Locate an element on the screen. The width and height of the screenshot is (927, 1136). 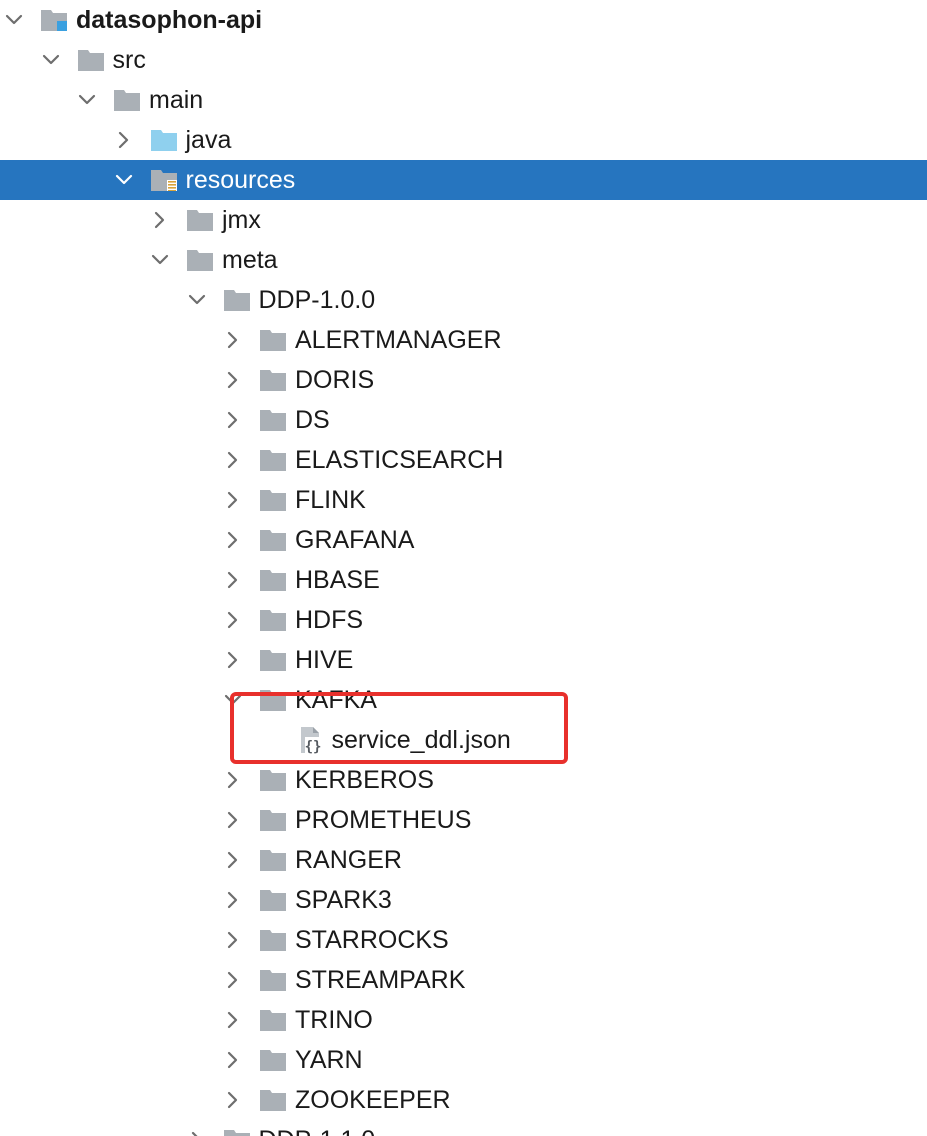
tree-node-elasticsearch: ELASTICSEARCH is located at coordinates (463, 460).